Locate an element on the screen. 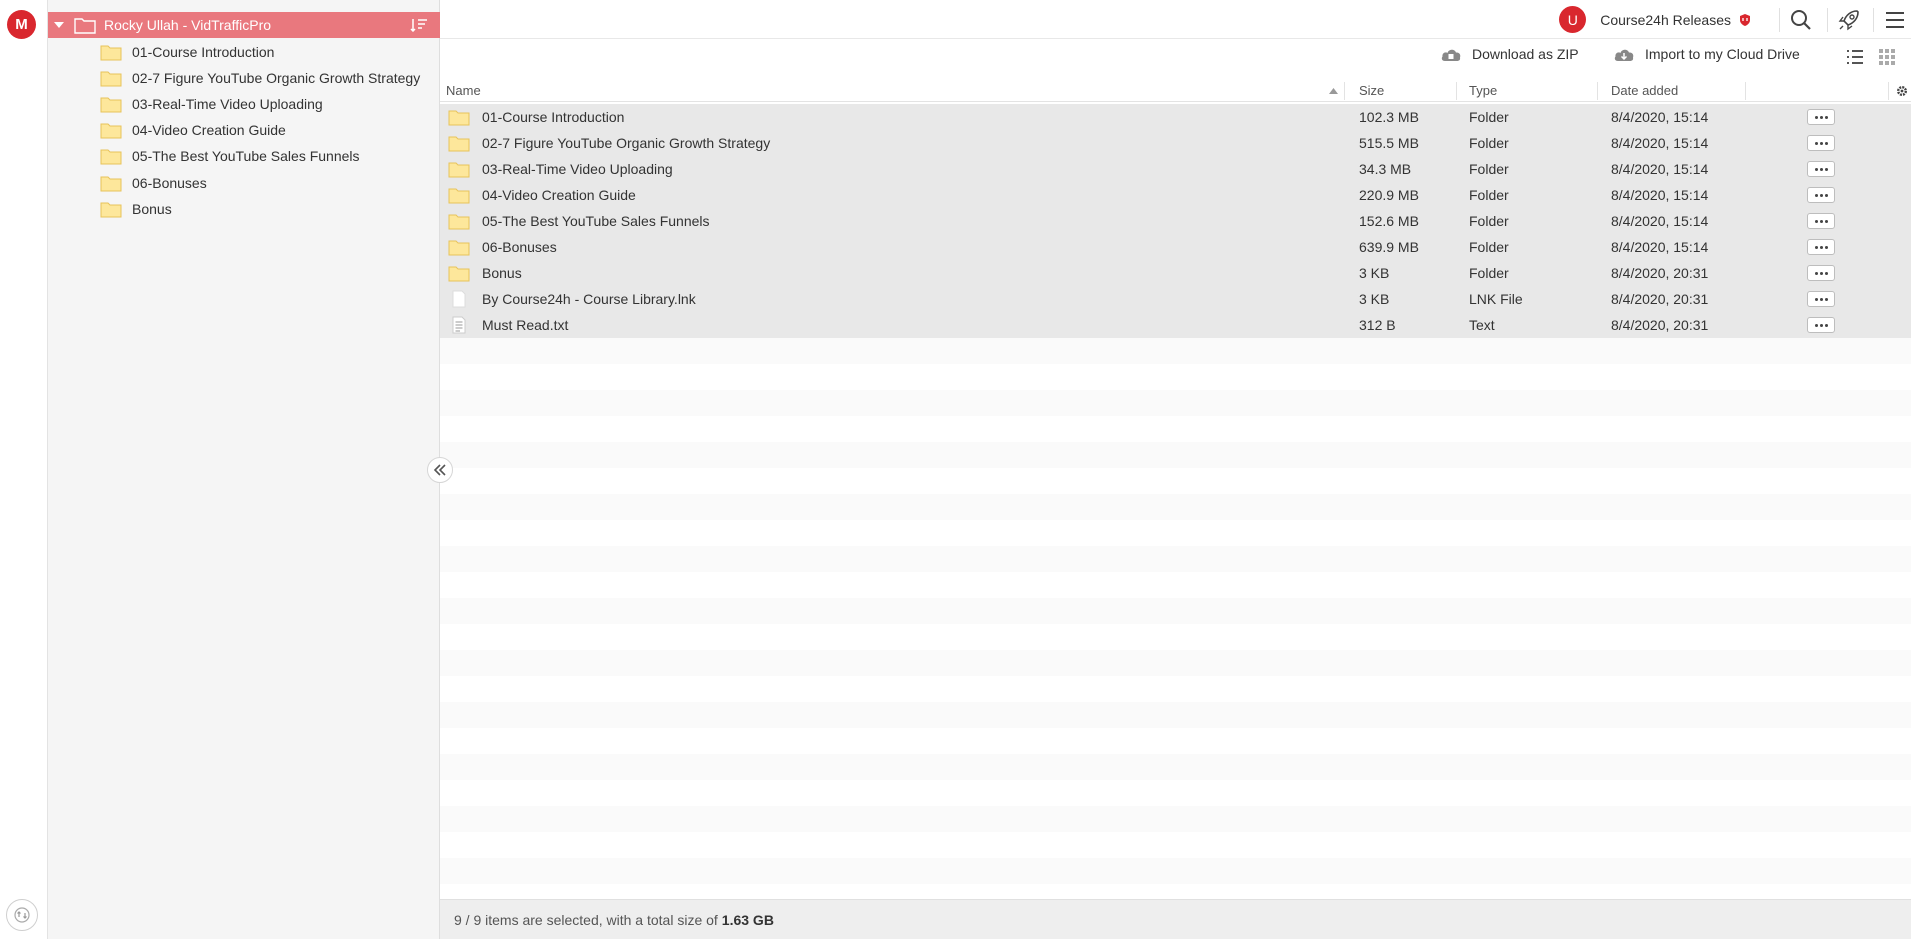 The width and height of the screenshot is (1911, 939). tree-root-label: Rocky Ullah - VidTrafficPro is located at coordinates (188, 25).